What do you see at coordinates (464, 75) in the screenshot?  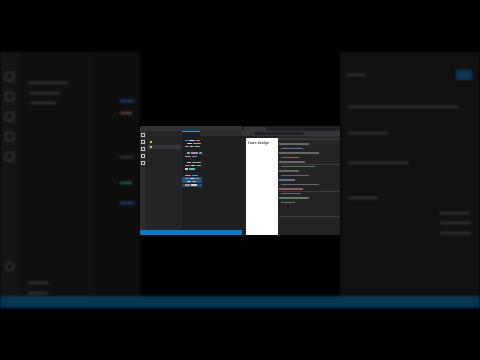 I see `bg-button` at bounding box center [464, 75].